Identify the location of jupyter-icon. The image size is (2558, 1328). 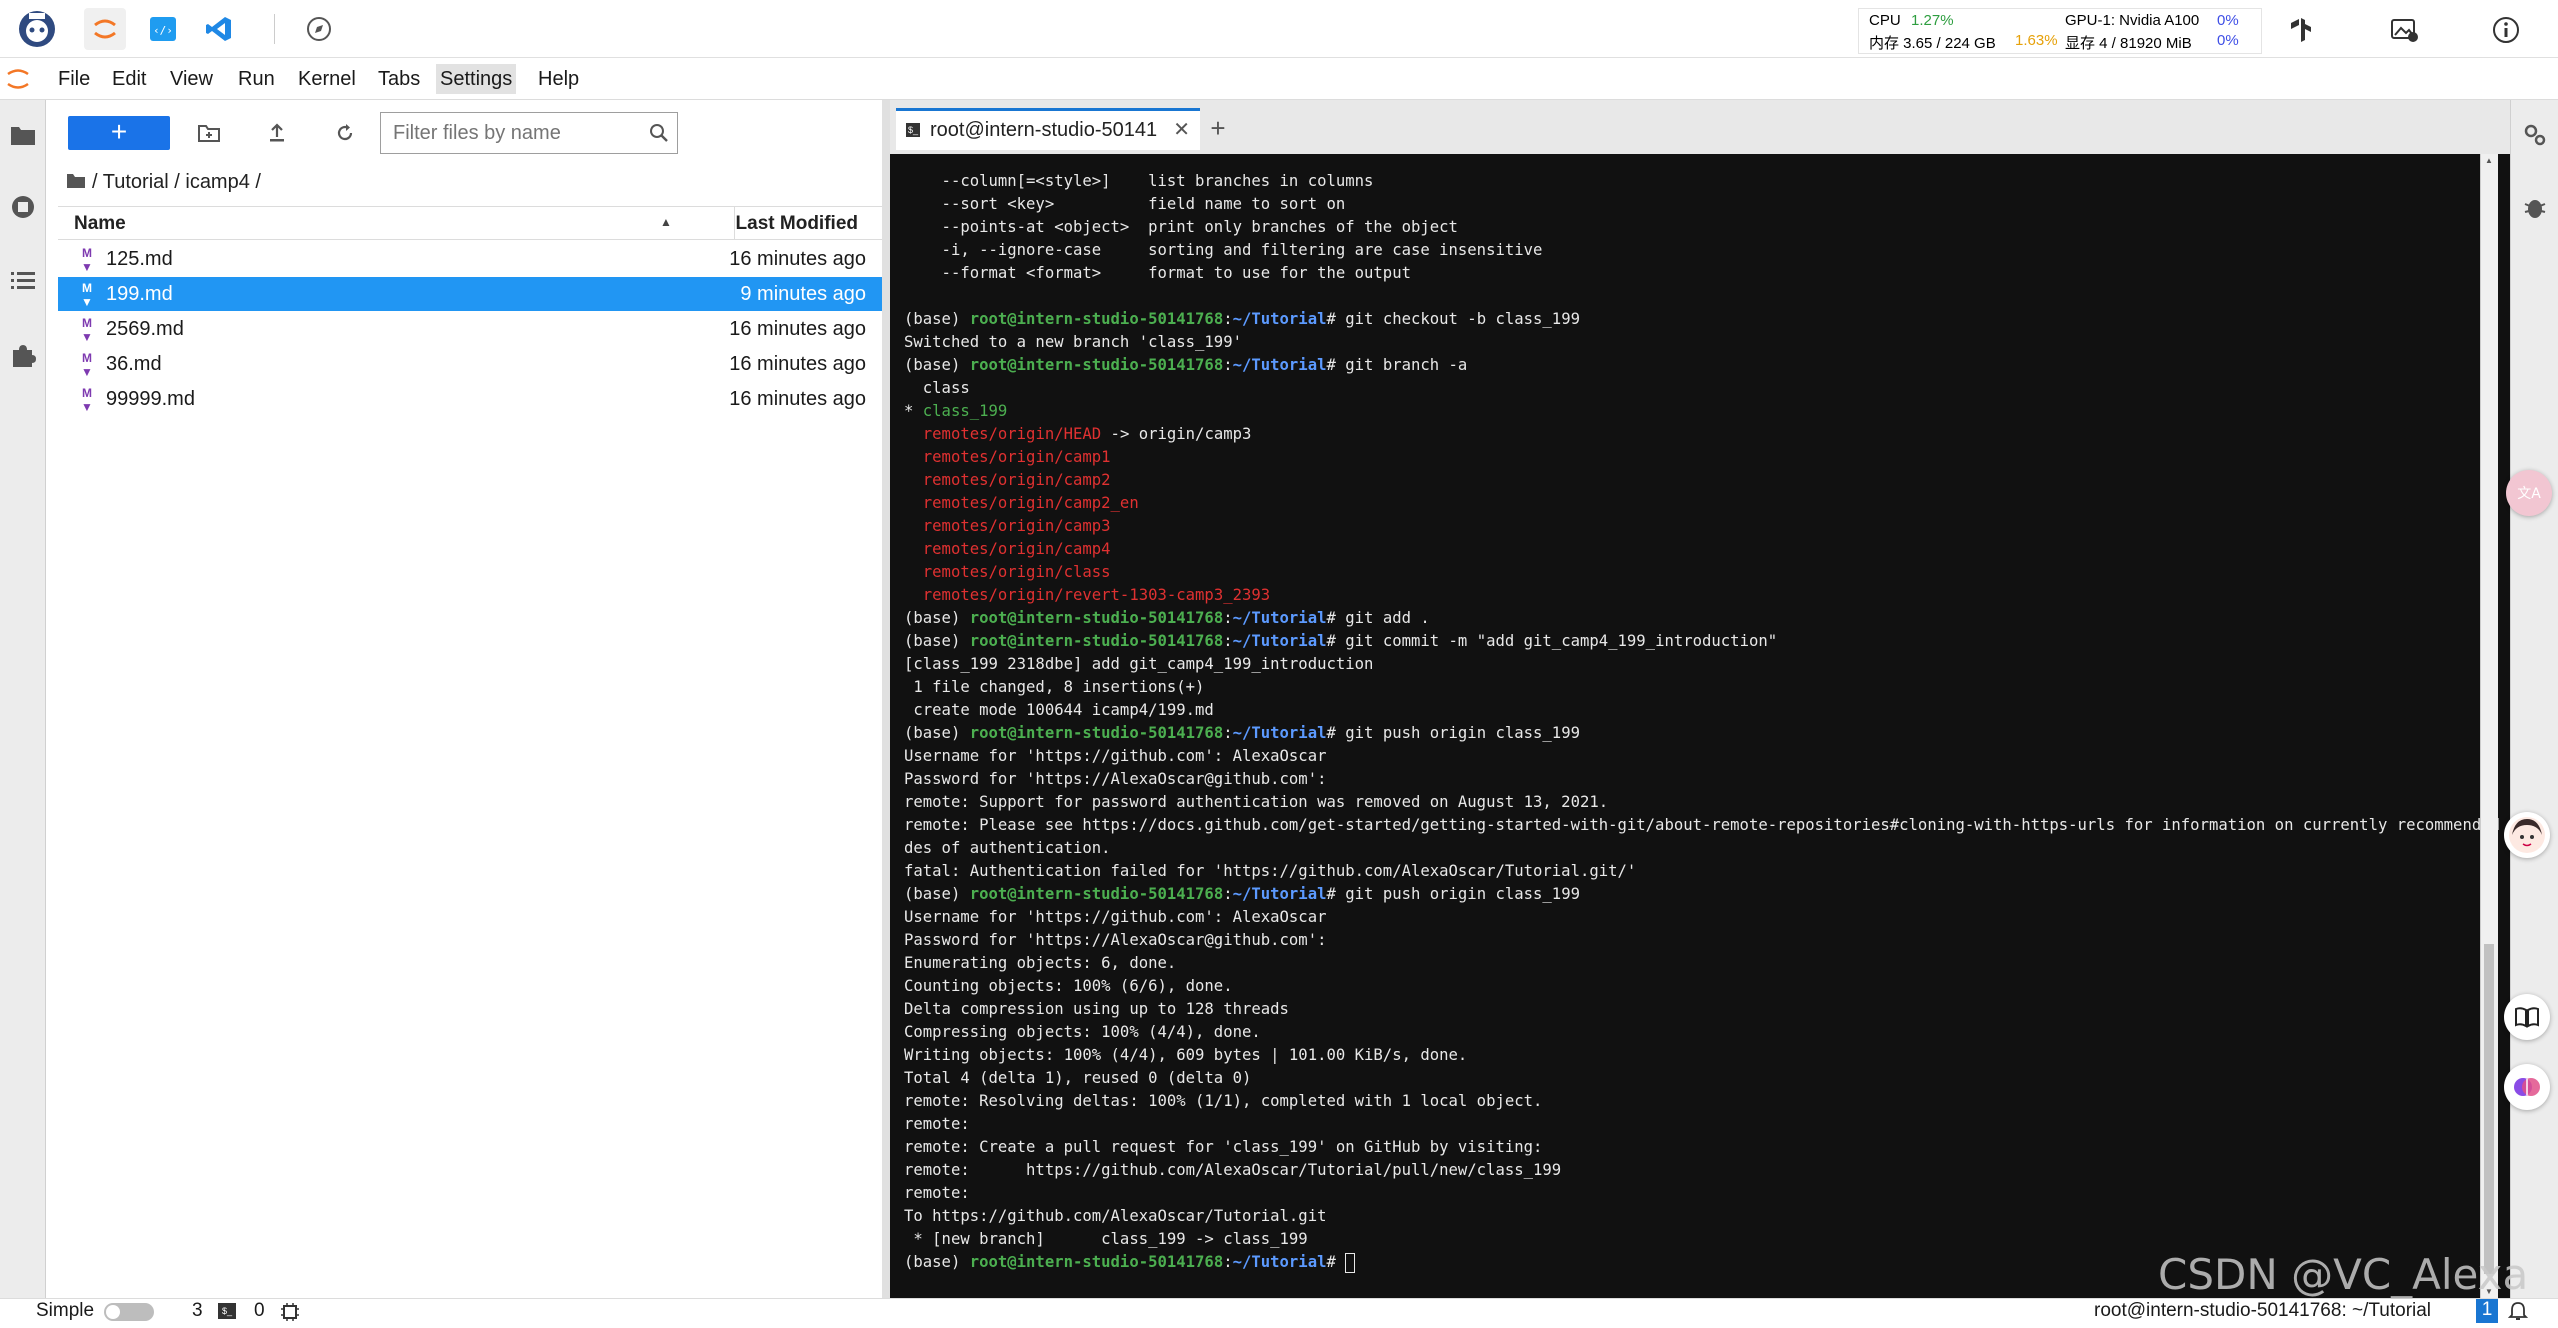
(105, 29).